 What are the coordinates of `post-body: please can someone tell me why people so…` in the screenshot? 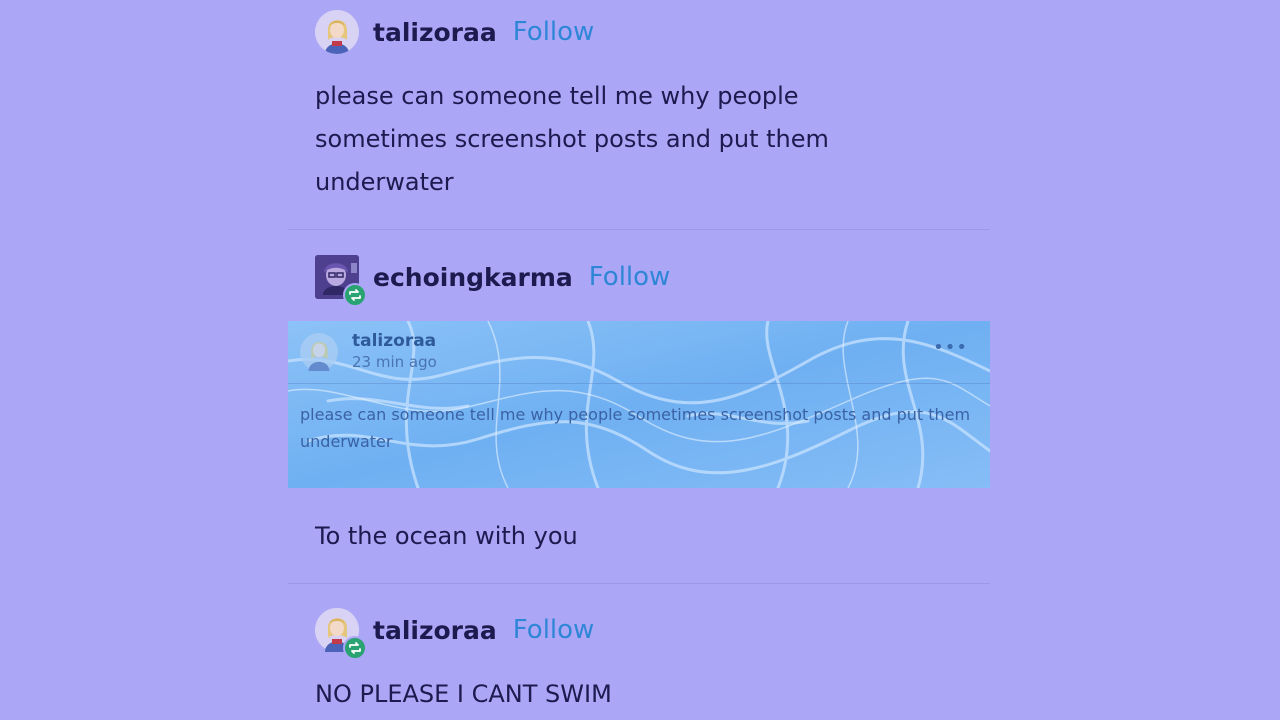 It's located at (572, 139).